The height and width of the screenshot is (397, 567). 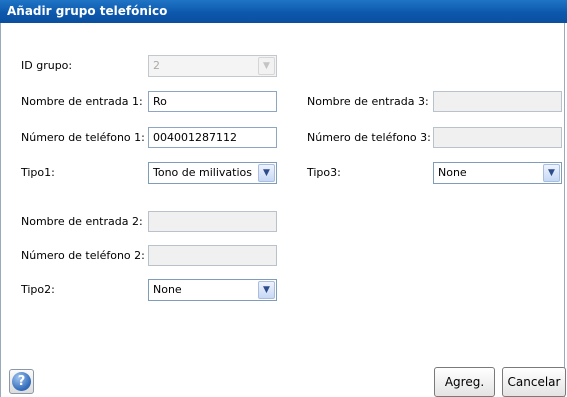 I want to click on entry3-phone-input, so click(x=497, y=137).